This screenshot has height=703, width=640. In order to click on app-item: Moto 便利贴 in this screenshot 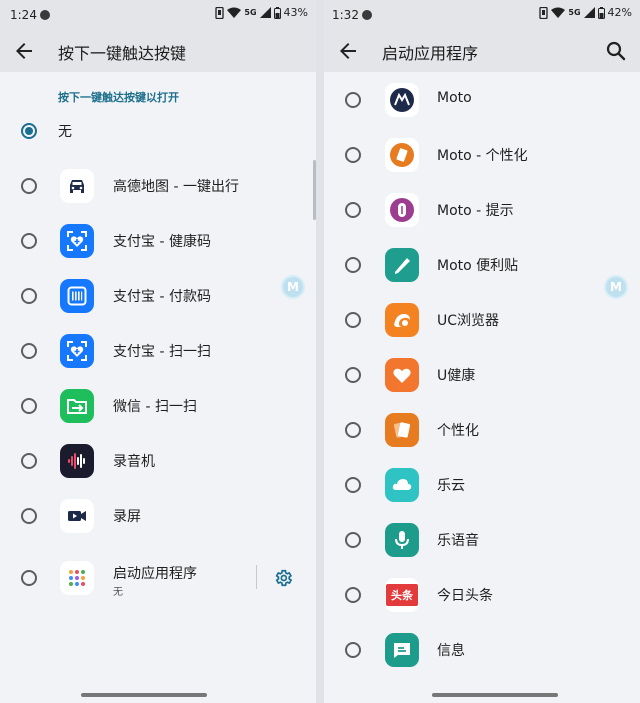, I will do `click(482, 265)`.